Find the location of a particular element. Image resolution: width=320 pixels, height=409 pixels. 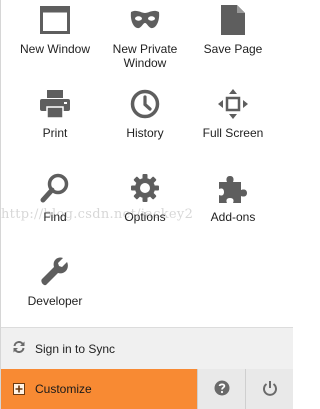

save-page-label: Save Page is located at coordinates (233, 49).